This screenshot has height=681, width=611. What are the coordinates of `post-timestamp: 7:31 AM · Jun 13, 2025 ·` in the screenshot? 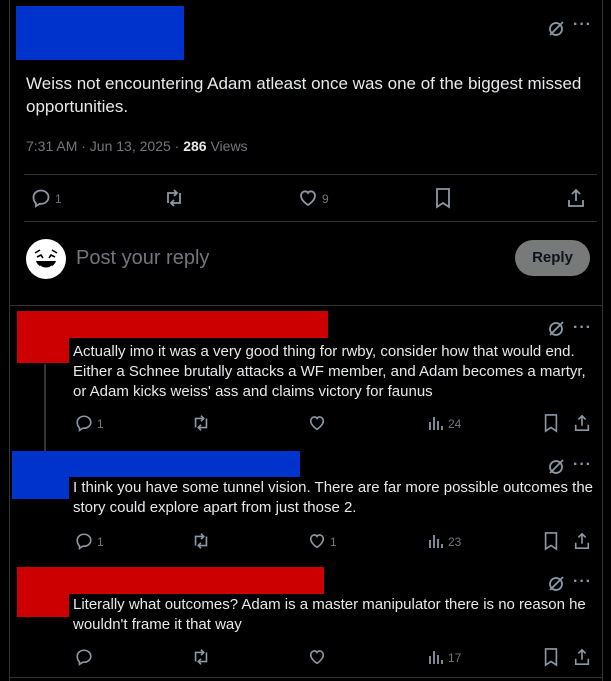 It's located at (104, 146).